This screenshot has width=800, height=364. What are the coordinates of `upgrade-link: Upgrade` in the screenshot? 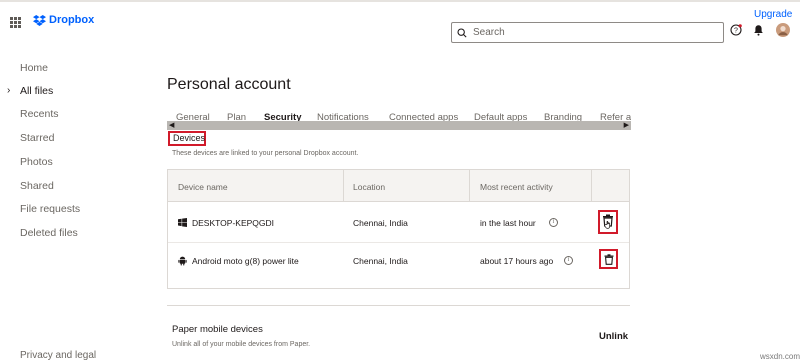 It's located at (773, 14).